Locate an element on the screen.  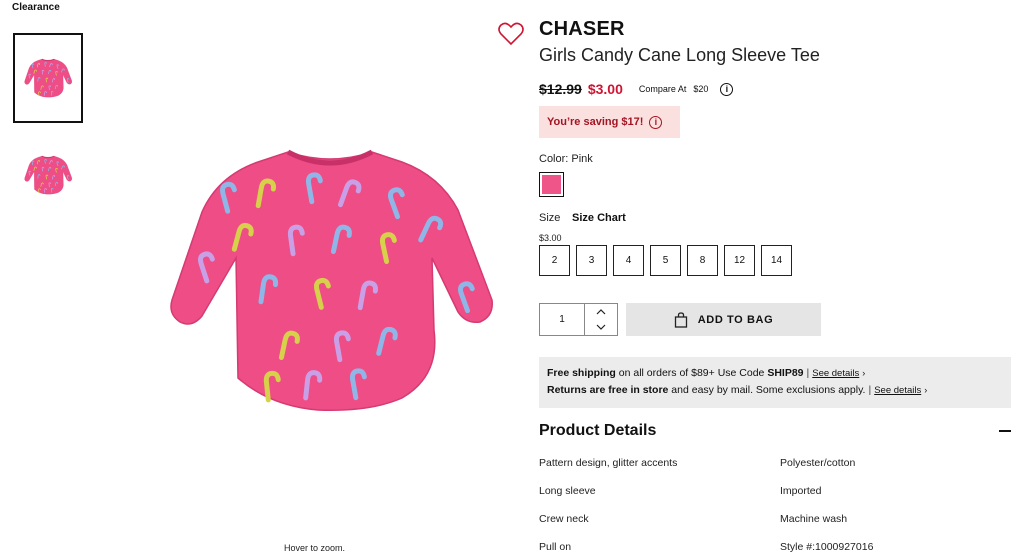
detail-left-4: Pull on is located at coordinates (555, 547).